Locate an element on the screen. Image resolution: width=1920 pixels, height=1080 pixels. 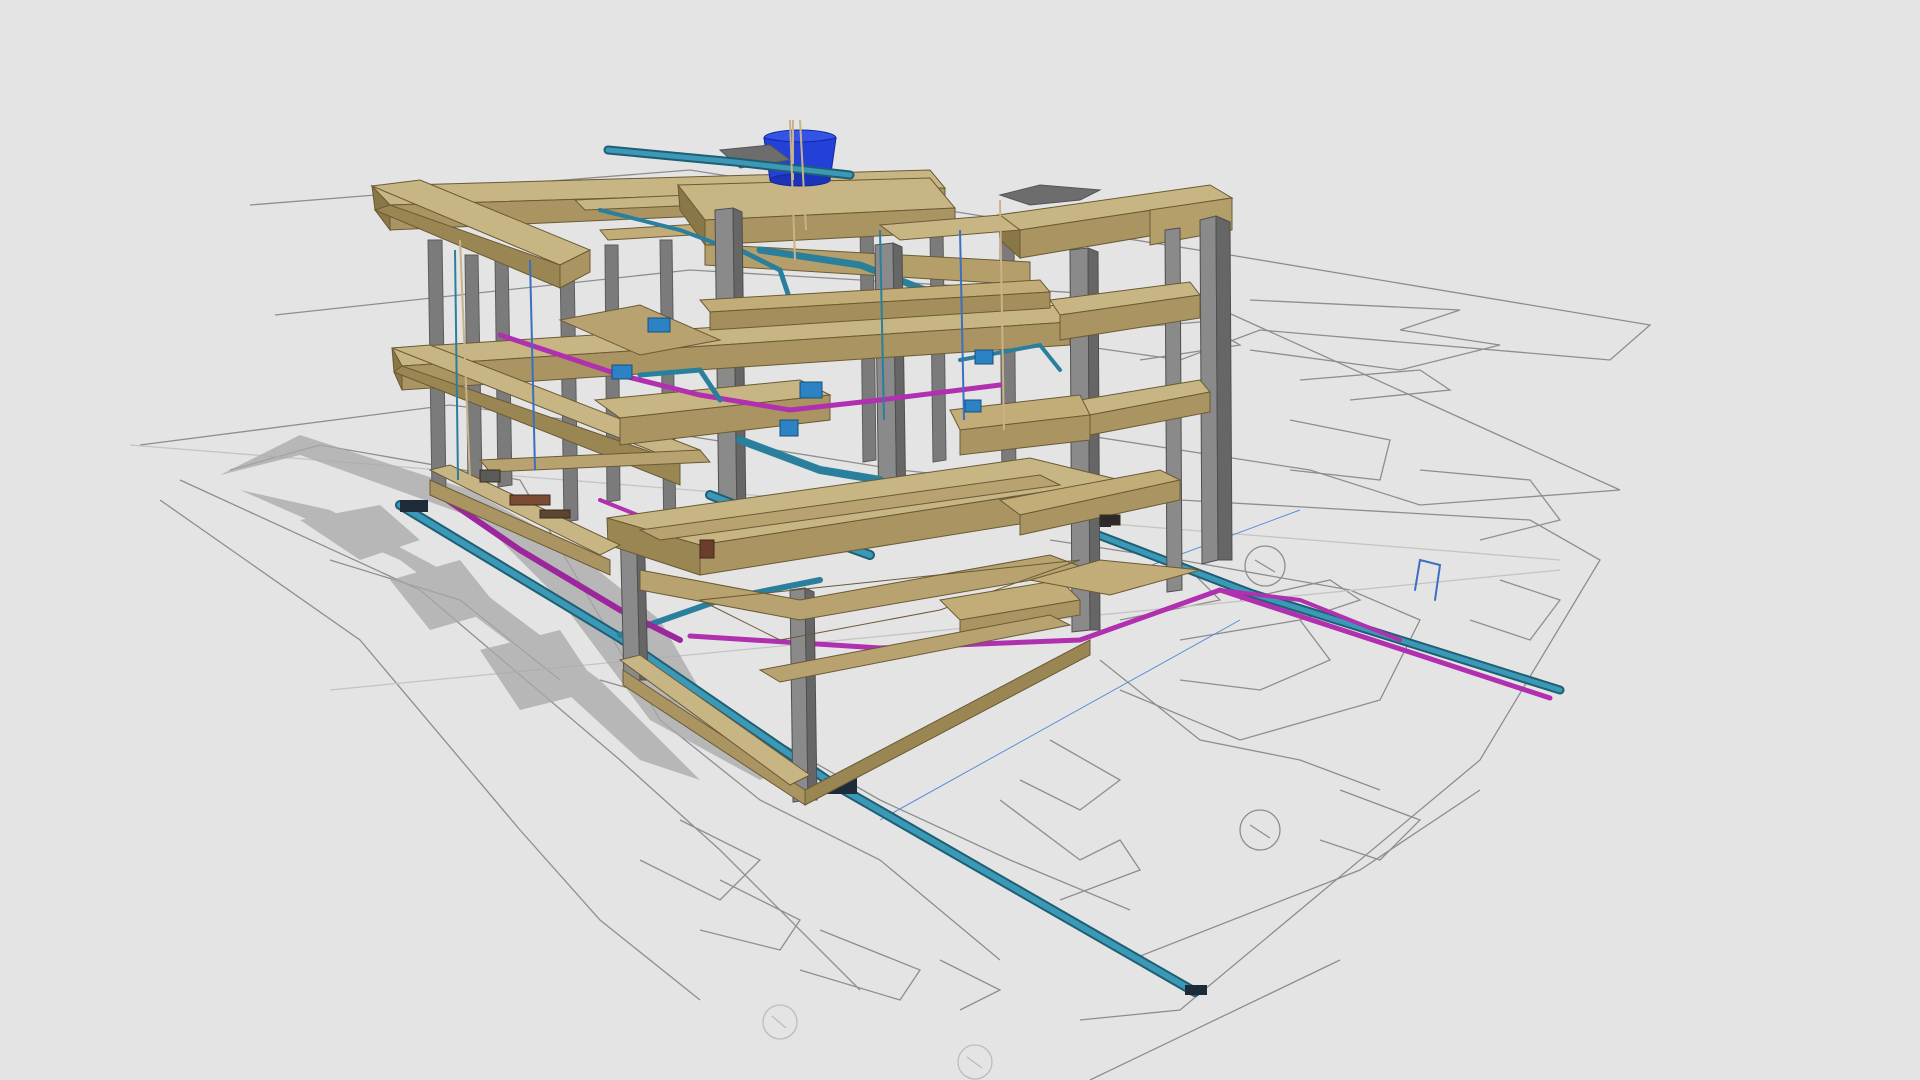
roof-slab-right is located at coordinates (1050, 195).